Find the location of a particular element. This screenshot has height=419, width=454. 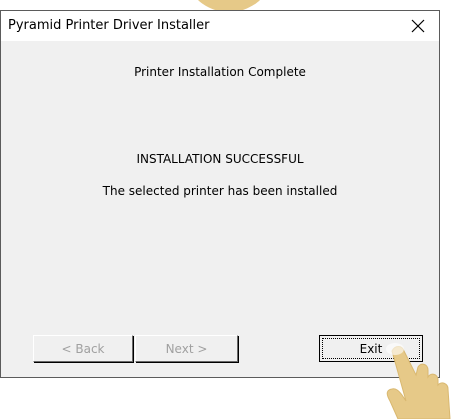

back-button: < Back is located at coordinates (83, 348).